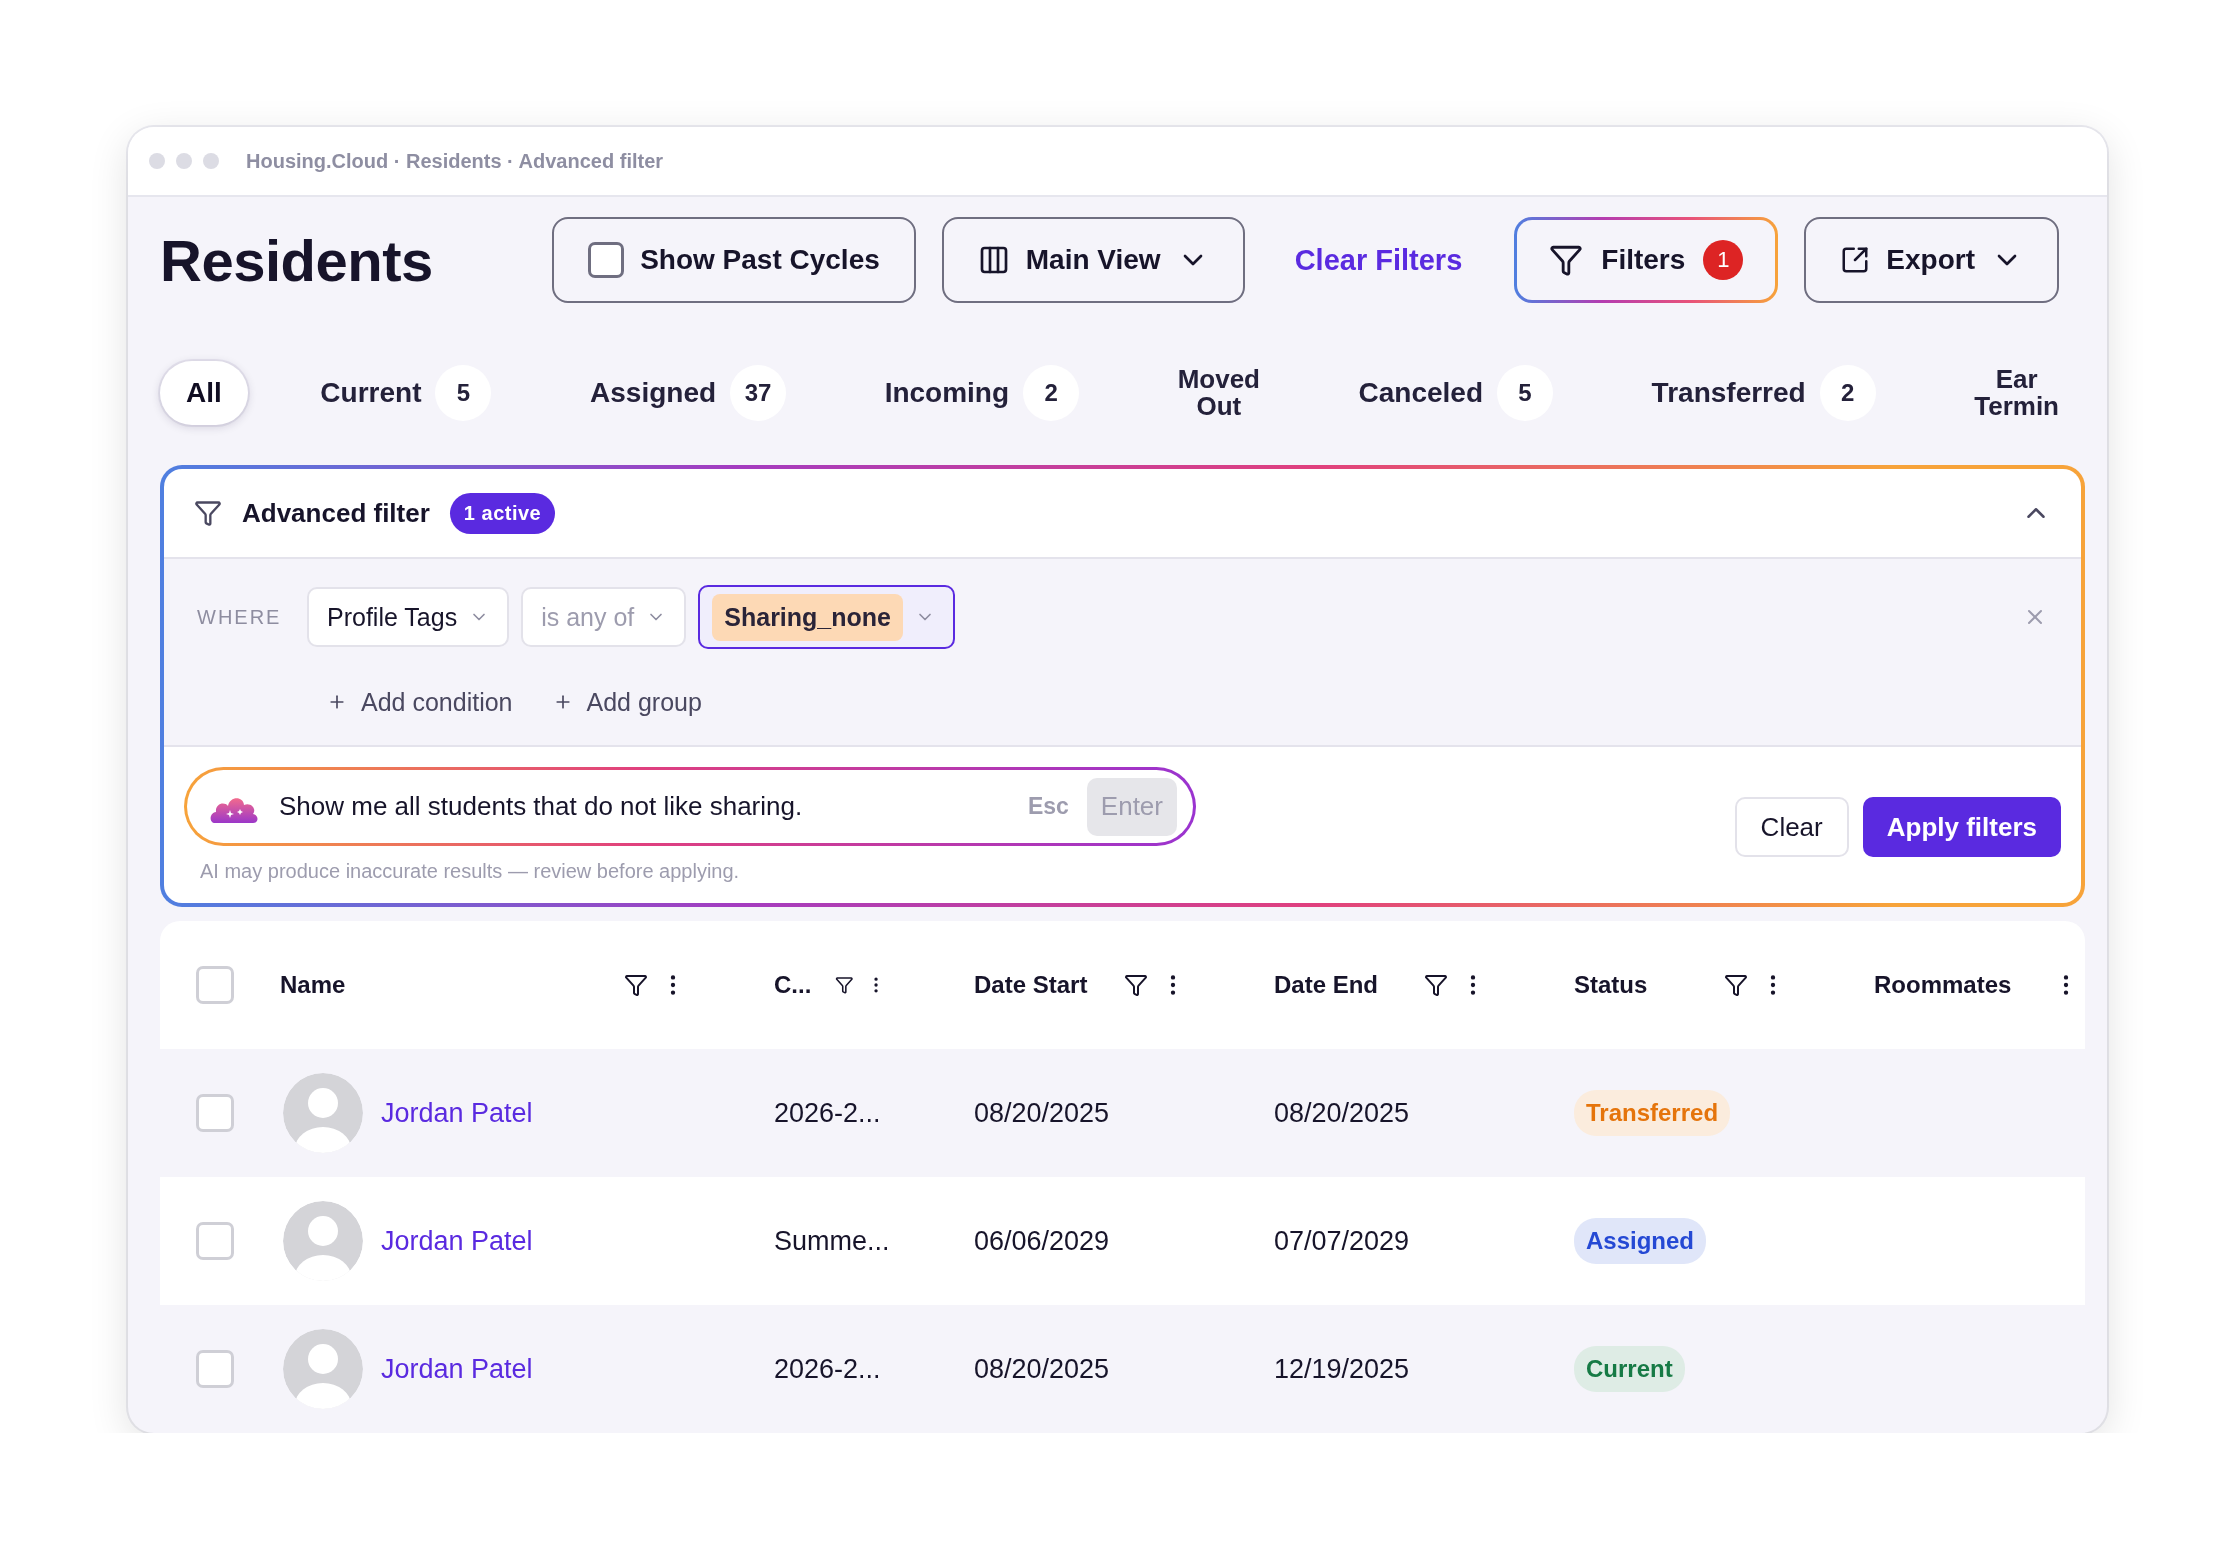  Describe the element at coordinates (1855, 260) in the screenshot. I see `external-link-icon` at that location.